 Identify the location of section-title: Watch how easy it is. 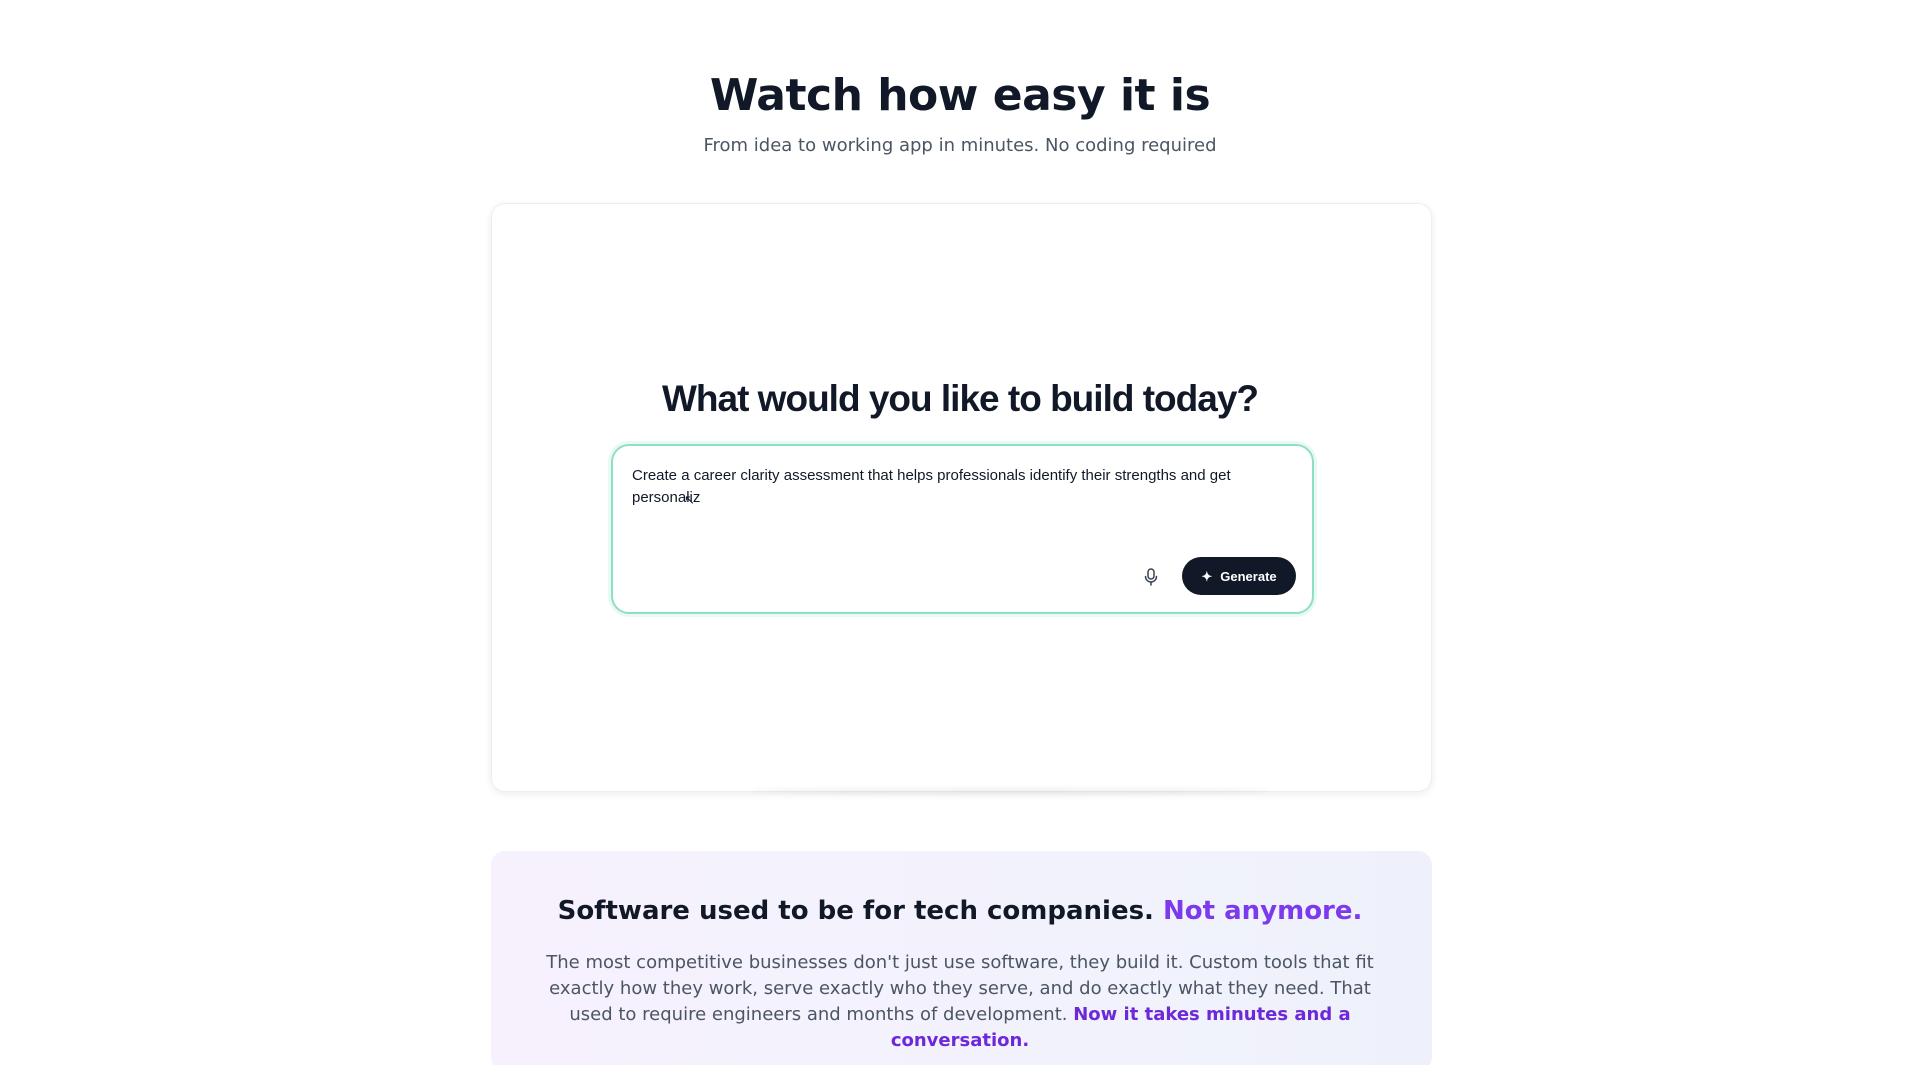
(960, 95).